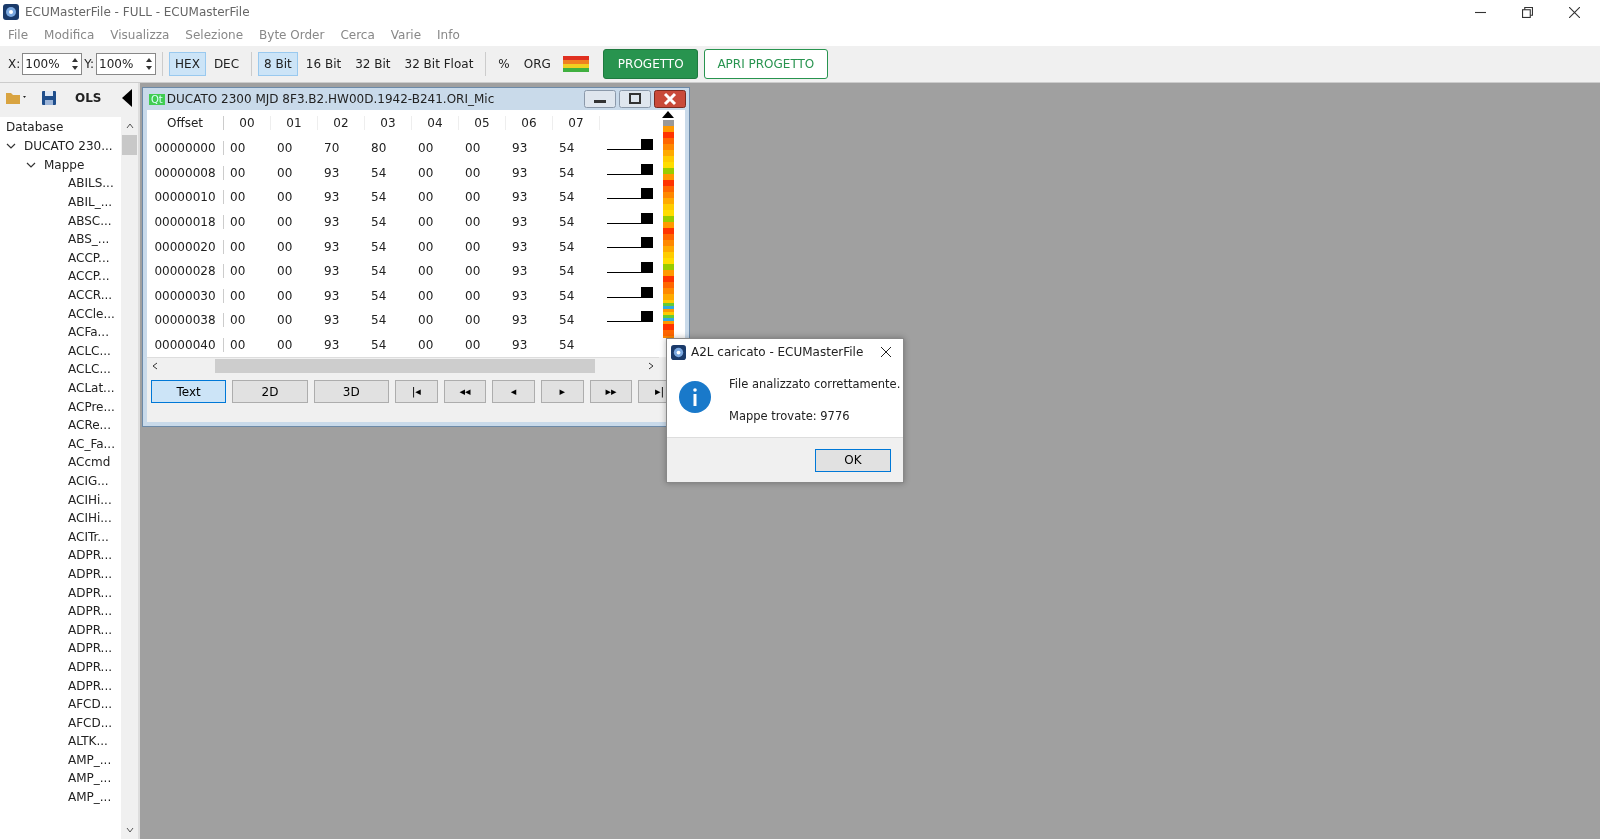 Image resolution: width=1600 pixels, height=839 pixels. I want to click on navigation-button: ▸, so click(562, 392).